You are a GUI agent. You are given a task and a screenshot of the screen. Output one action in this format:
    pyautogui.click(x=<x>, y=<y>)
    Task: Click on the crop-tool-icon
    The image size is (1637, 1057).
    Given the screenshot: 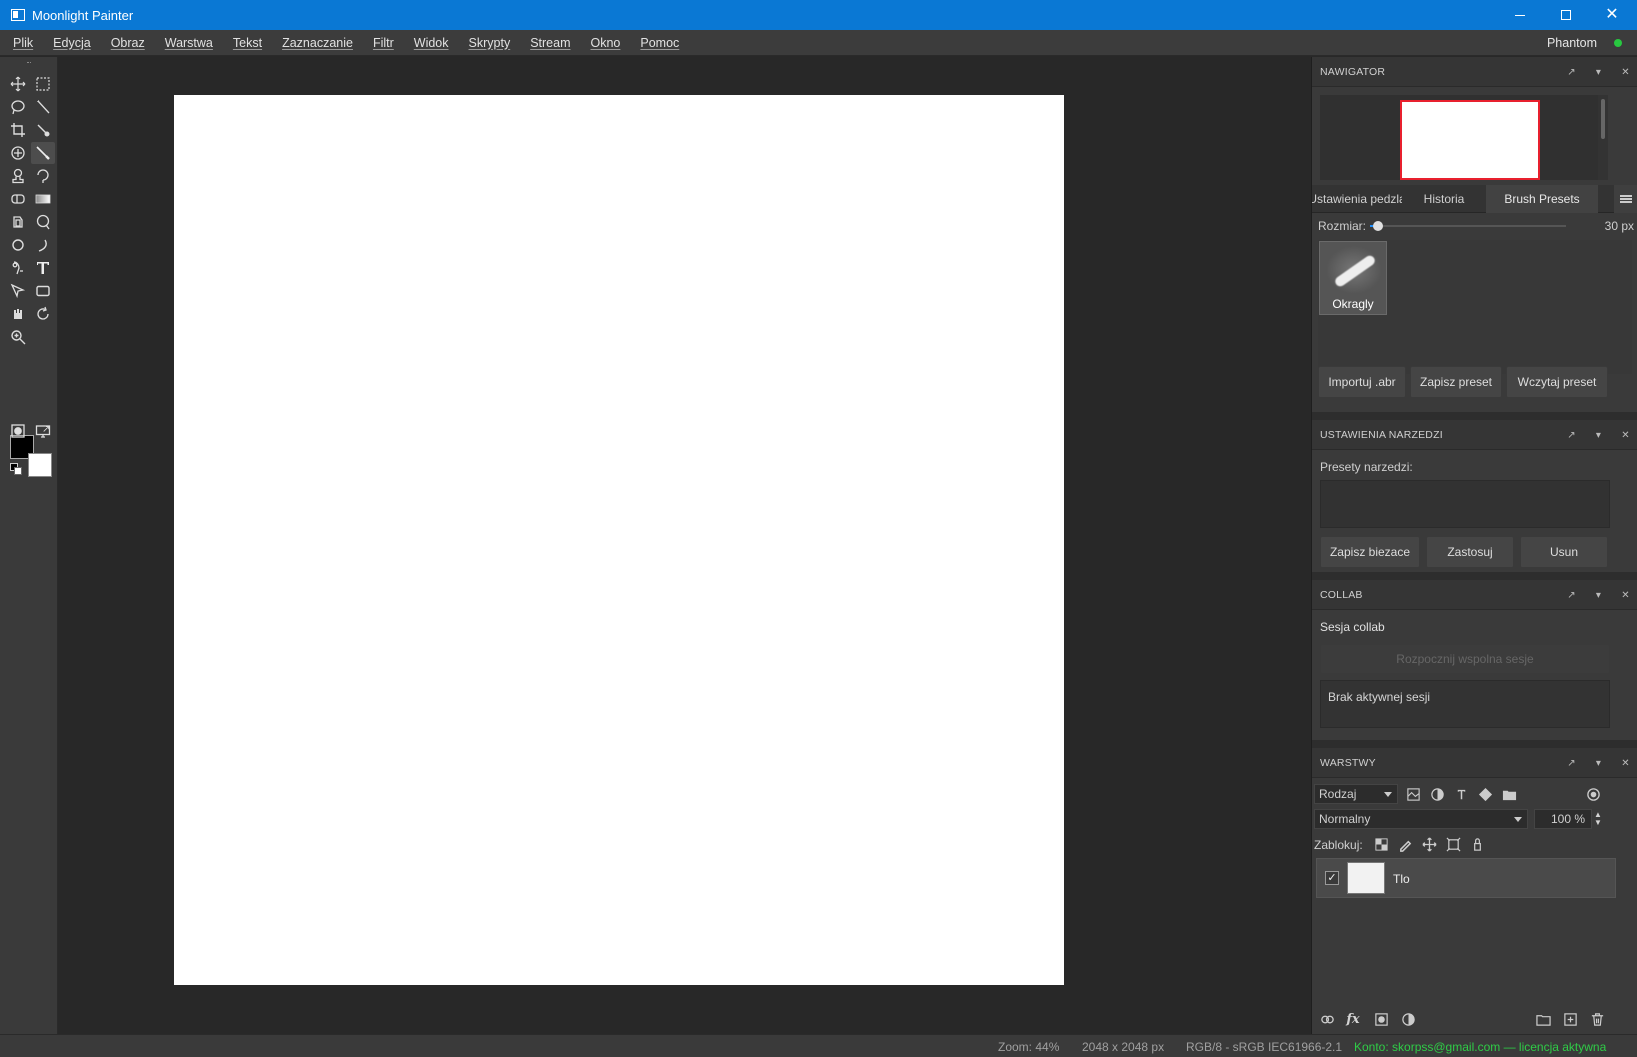 What is the action you would take?
    pyautogui.click(x=18, y=130)
    